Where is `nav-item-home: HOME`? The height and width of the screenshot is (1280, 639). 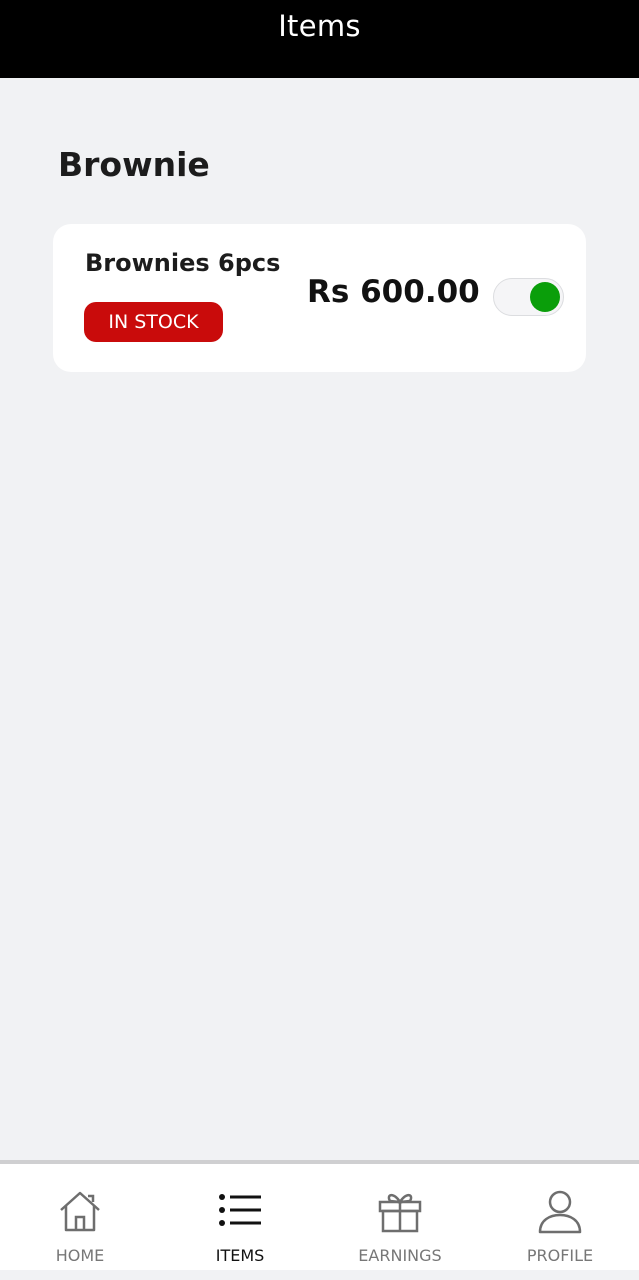 nav-item-home: HOME is located at coordinates (80, 1217).